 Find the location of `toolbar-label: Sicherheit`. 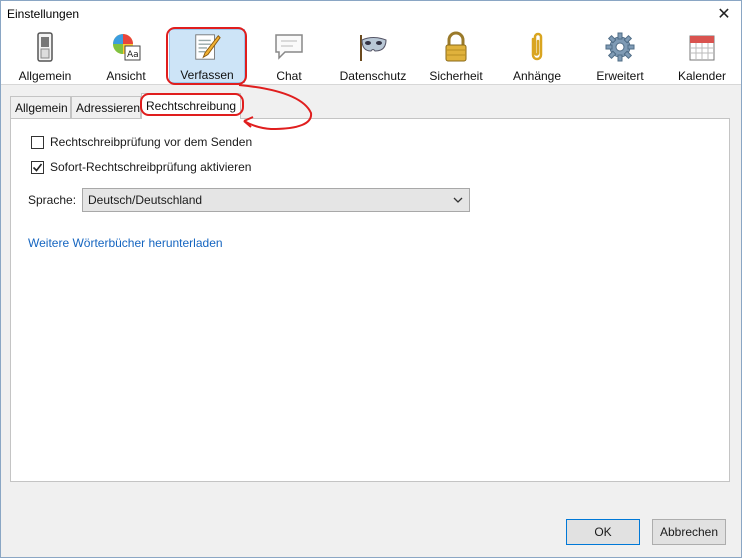

toolbar-label: Sicherheit is located at coordinates (456, 76).